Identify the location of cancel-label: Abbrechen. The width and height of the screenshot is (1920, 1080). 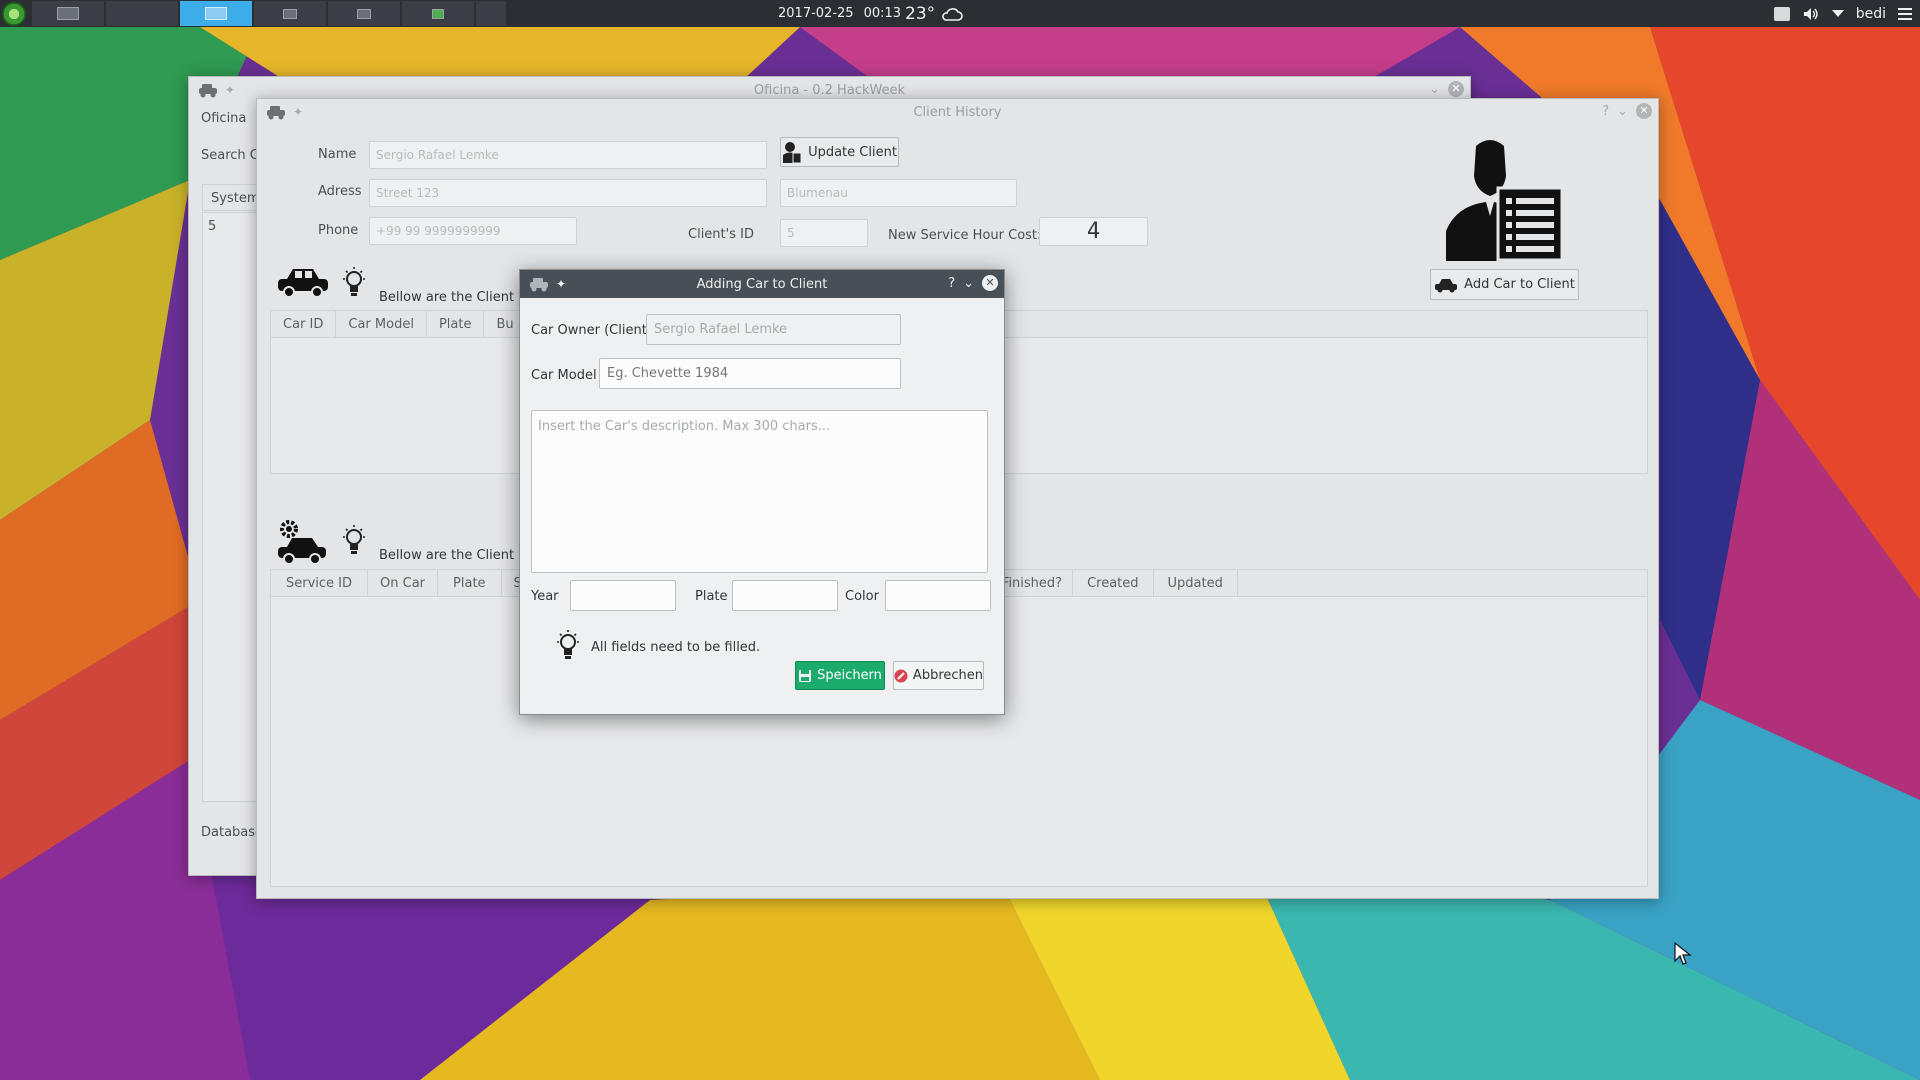
(947, 675).